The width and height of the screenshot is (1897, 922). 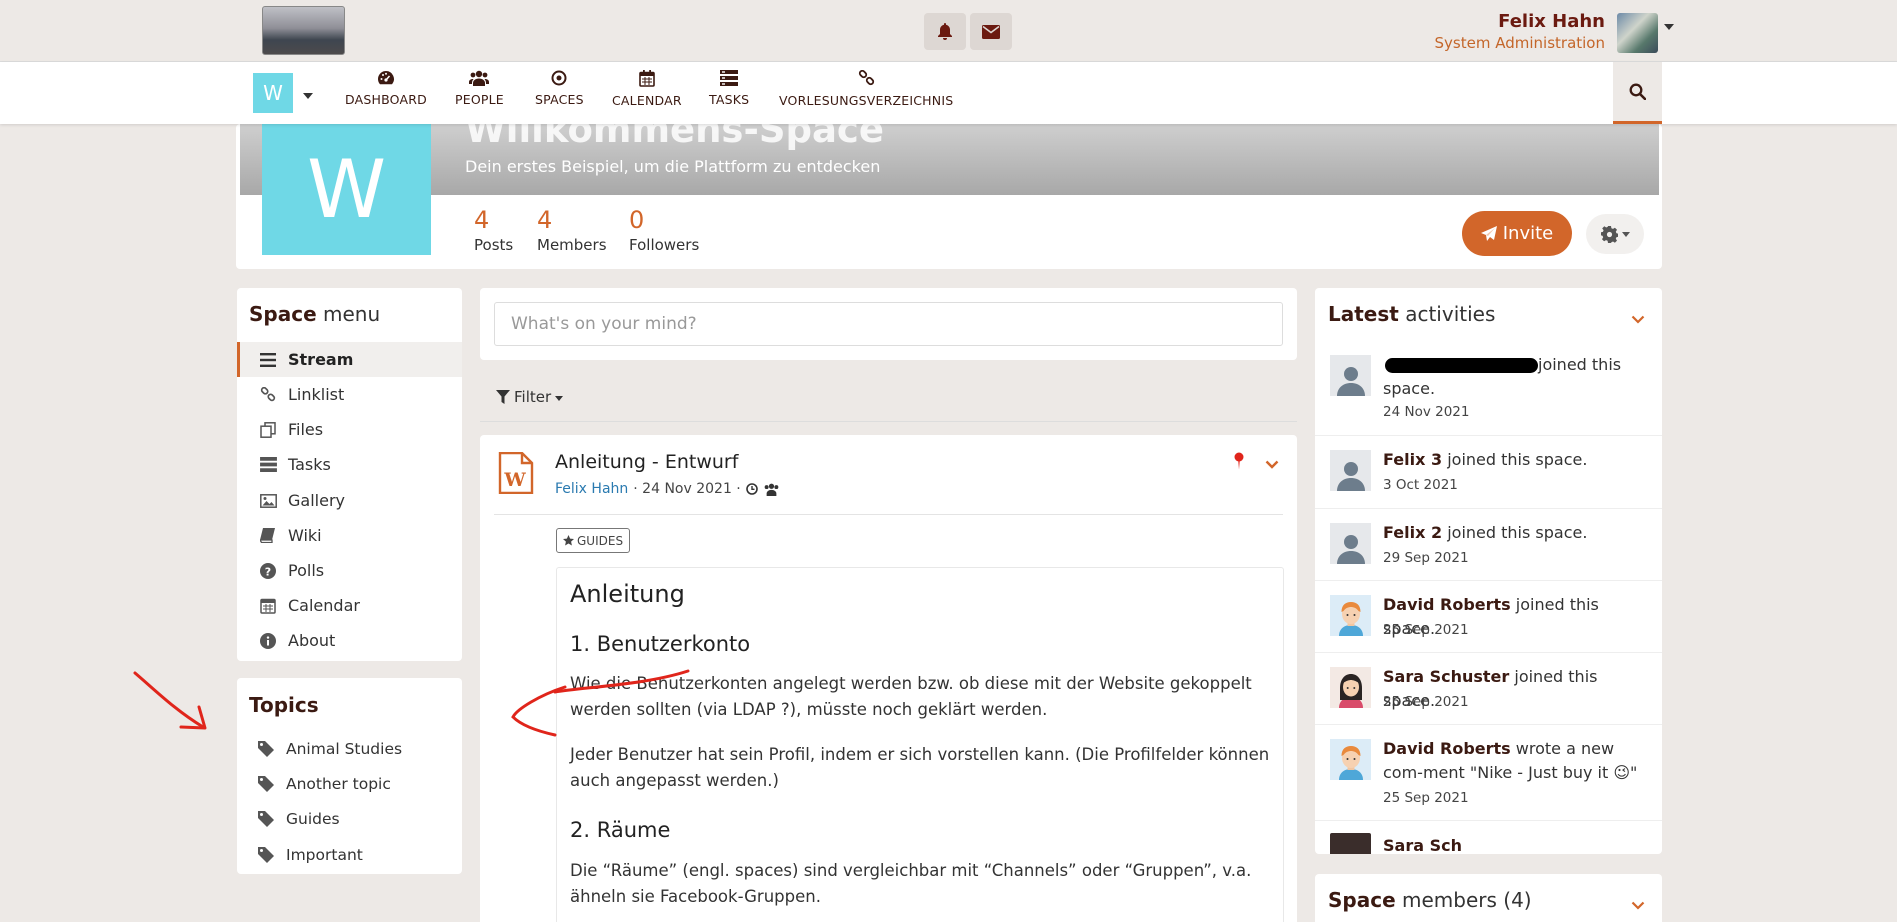 I want to click on site-logo, so click(x=303, y=30).